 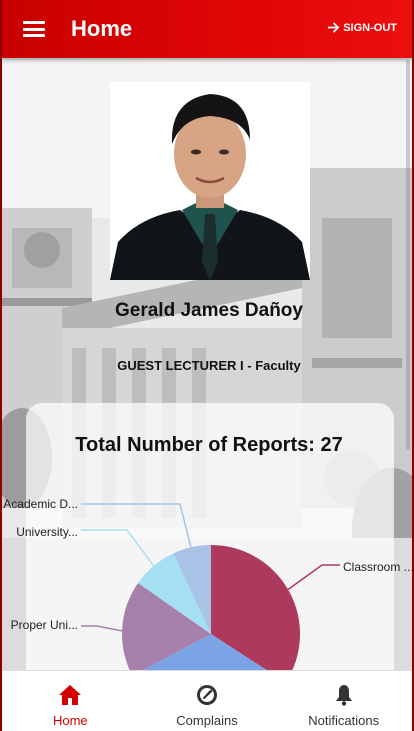 I want to click on arrow-right-icon, so click(x=334, y=27).